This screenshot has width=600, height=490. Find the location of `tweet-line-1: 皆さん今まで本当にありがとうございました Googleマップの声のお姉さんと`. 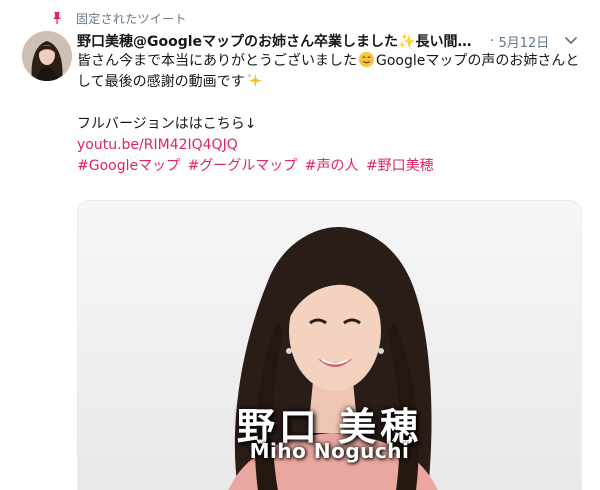

tweet-line-1: 皆さん今まで本当にありがとうございました Googleマップの声のお姉さんと is located at coordinates (329, 61).